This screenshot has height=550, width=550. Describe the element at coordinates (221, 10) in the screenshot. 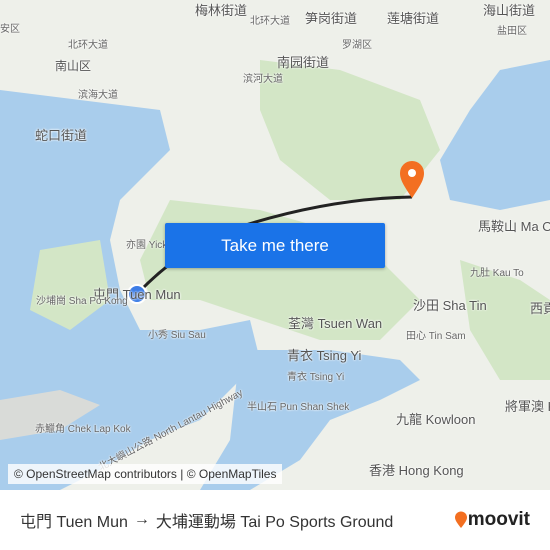

I see `place-label: 梅林街道` at that location.